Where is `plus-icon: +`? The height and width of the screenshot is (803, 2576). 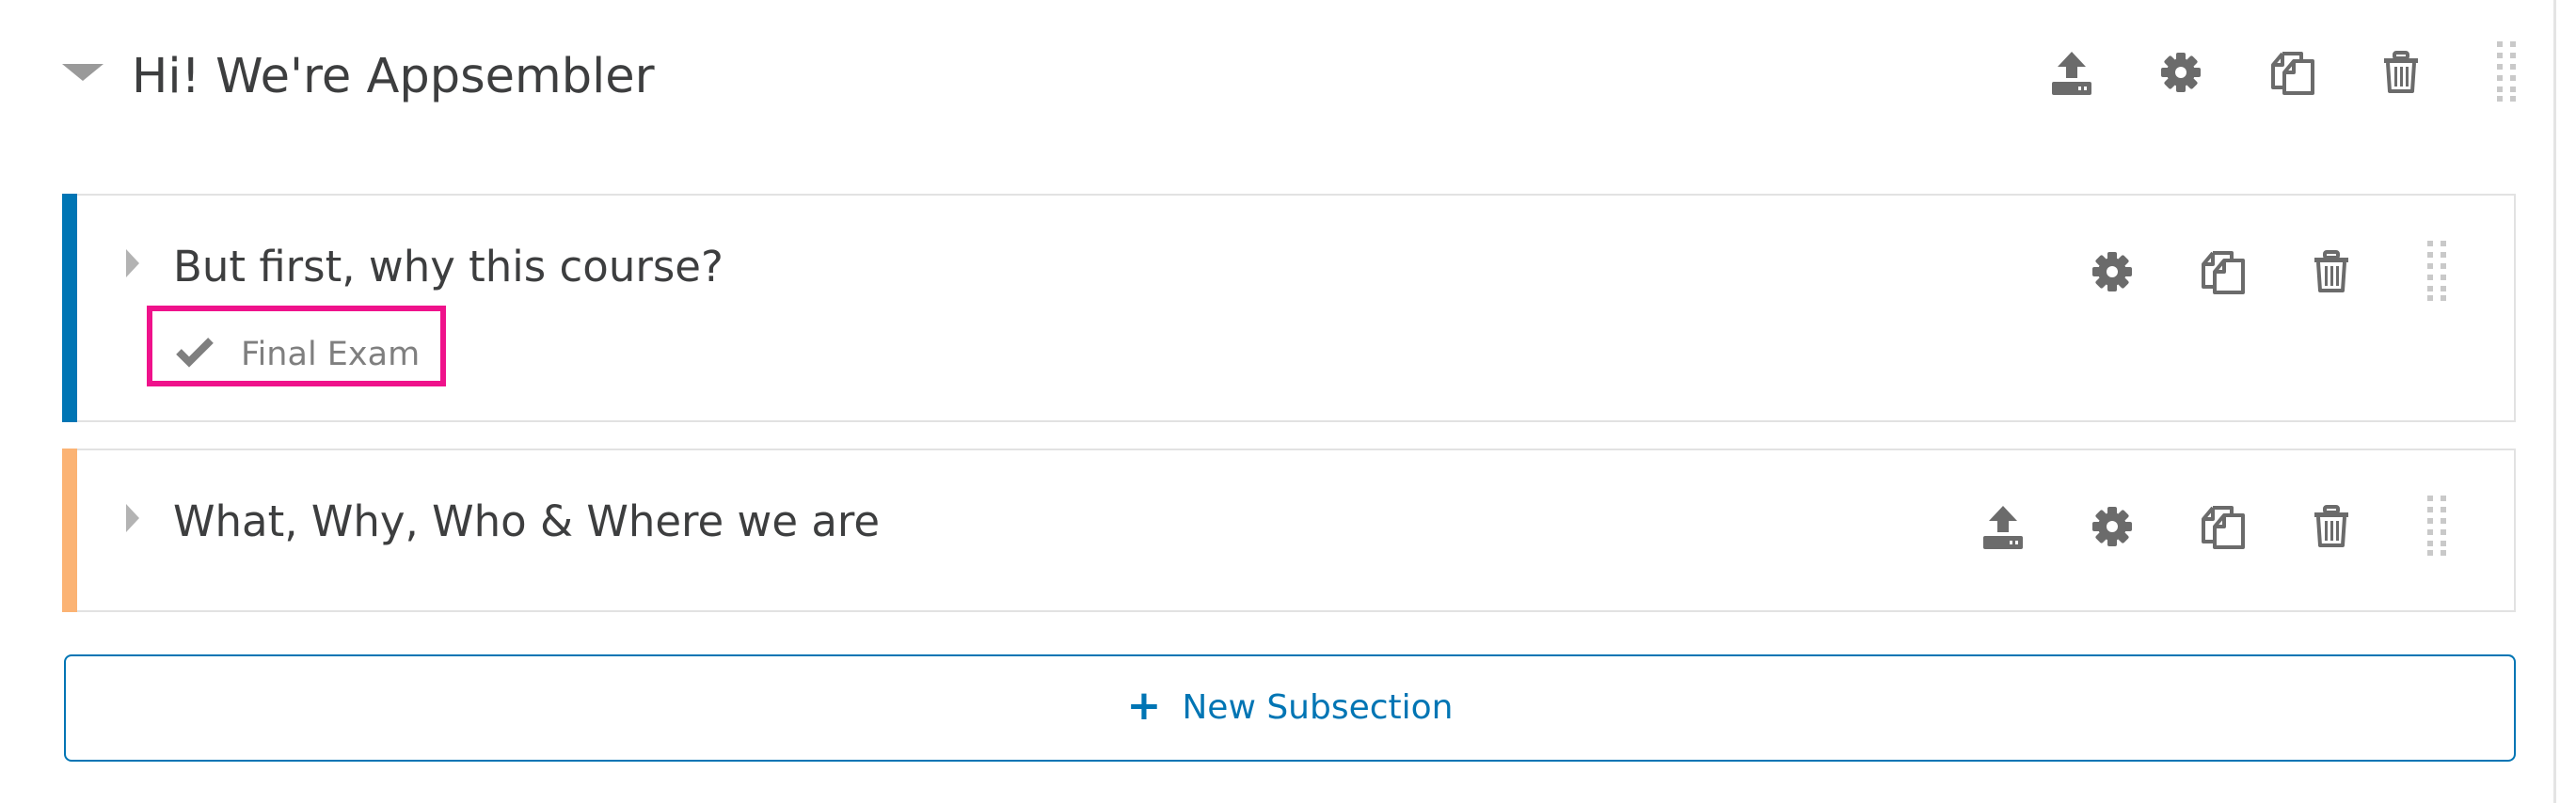 plus-icon: + is located at coordinates (1144, 706).